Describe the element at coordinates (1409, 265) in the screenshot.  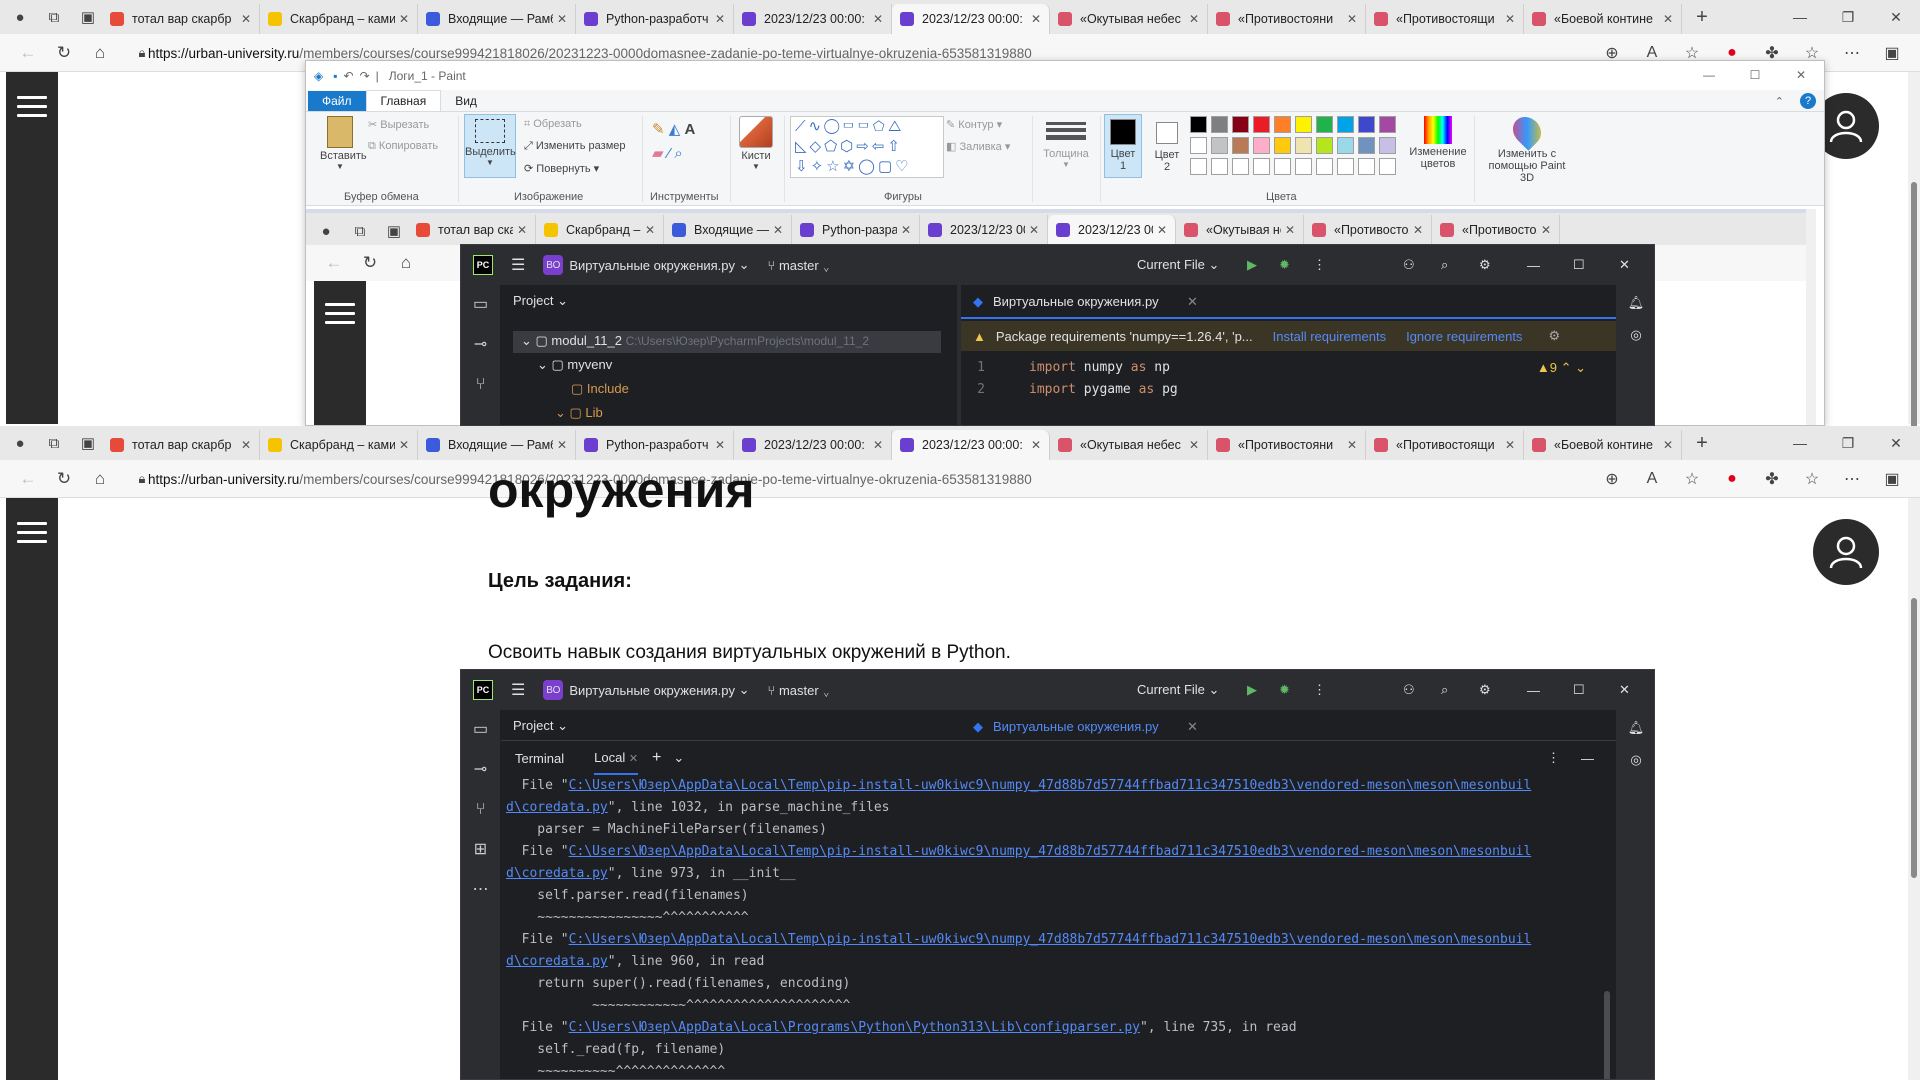
I see `add-user-icon: ⚇` at that location.